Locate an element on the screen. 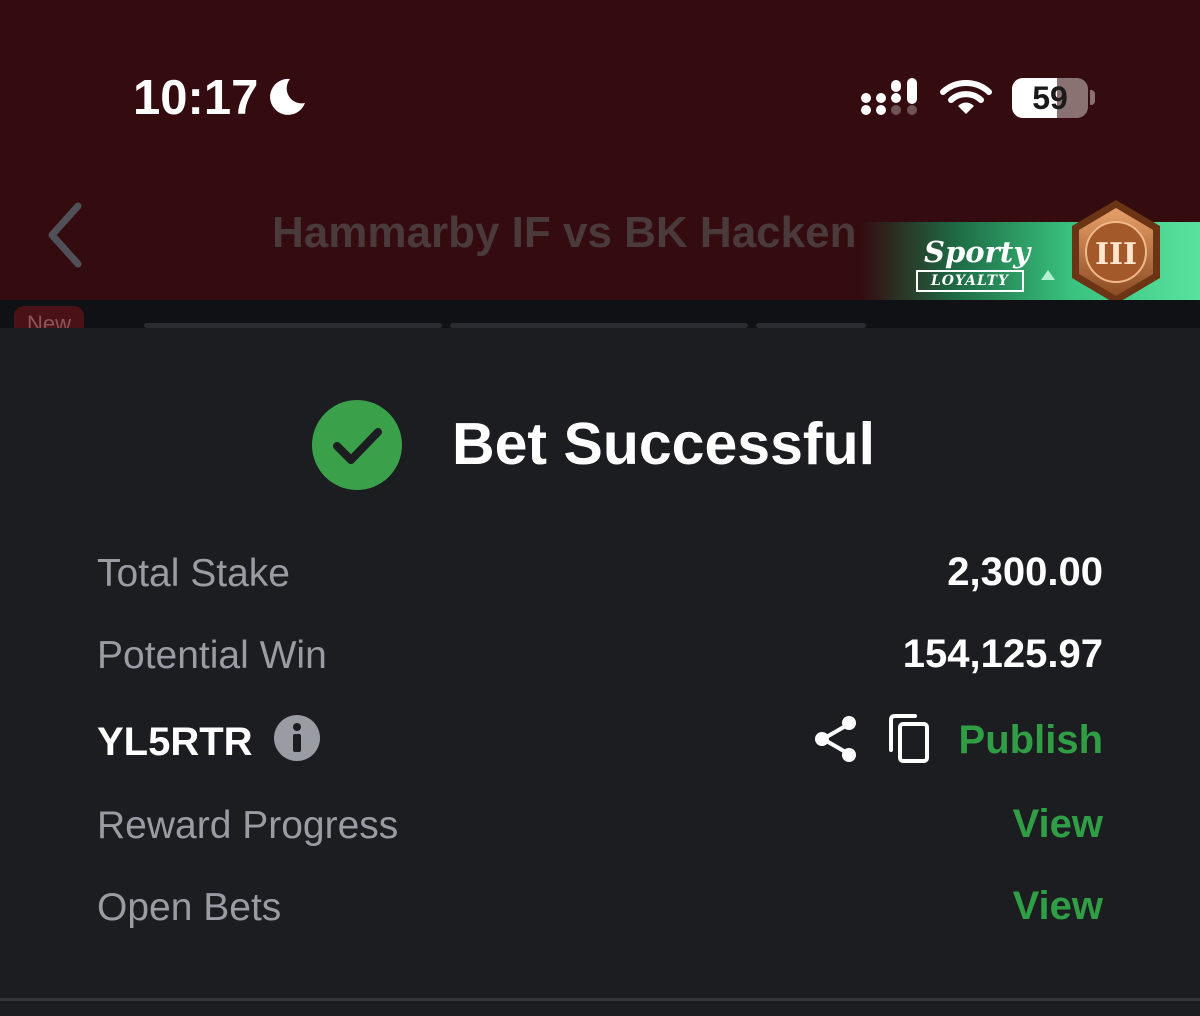  moon-icon is located at coordinates (287, 96).